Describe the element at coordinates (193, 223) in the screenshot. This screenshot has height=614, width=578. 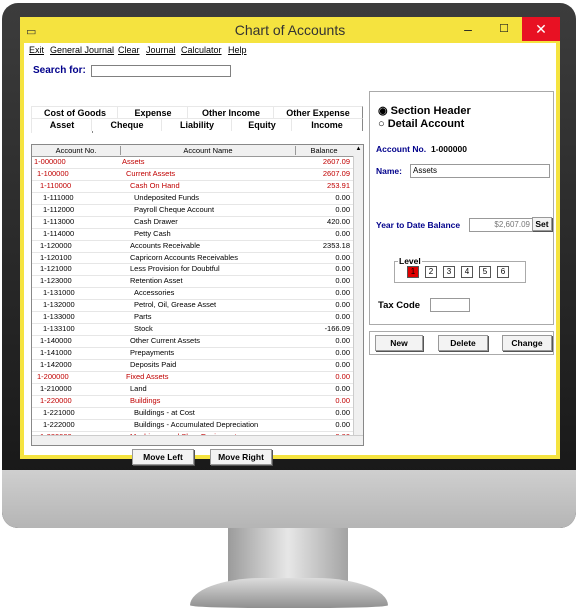
I see `table-row: 1-113000 Cash Drawer 420.00` at that location.